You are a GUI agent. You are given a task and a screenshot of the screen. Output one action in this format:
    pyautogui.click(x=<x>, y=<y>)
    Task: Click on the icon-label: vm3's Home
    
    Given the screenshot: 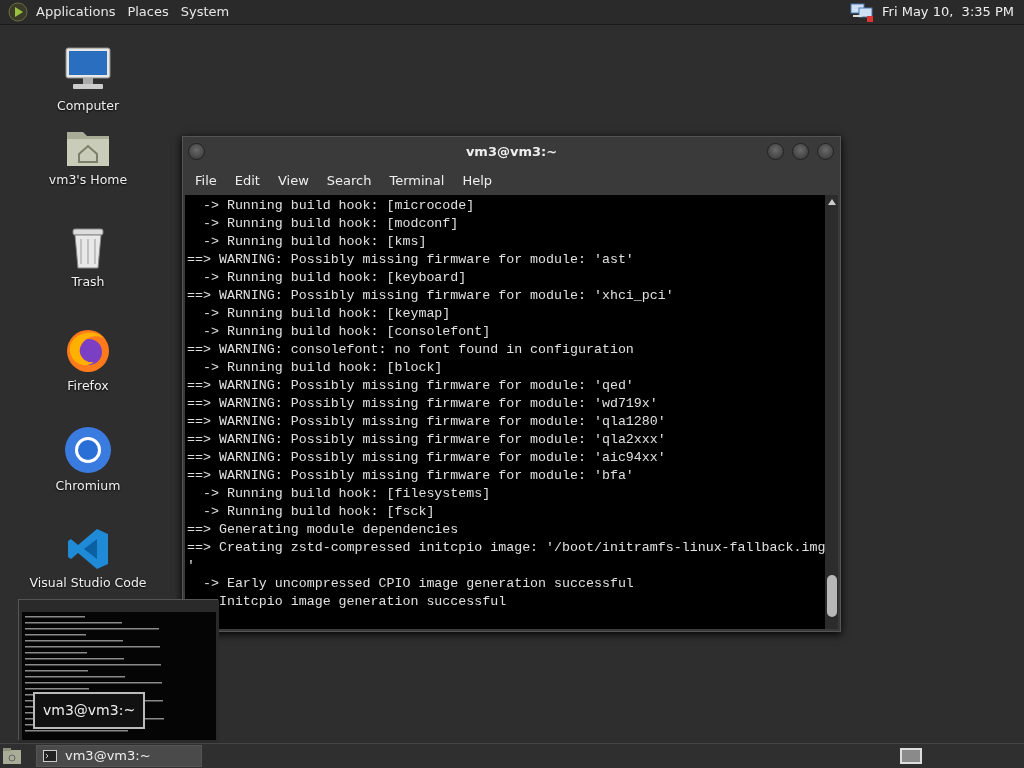 What is the action you would take?
    pyautogui.click(x=88, y=179)
    